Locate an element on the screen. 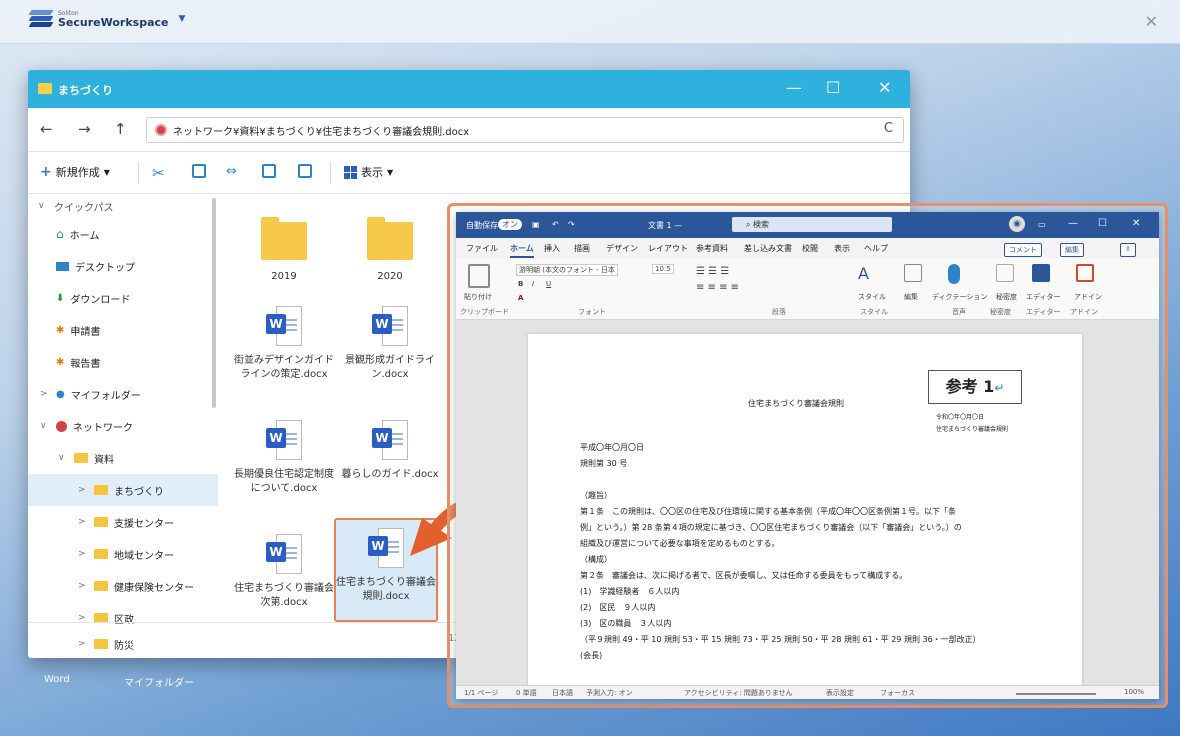 The width and height of the screenshot is (1180, 736). comment-button: コメント is located at coordinates (1023, 250).